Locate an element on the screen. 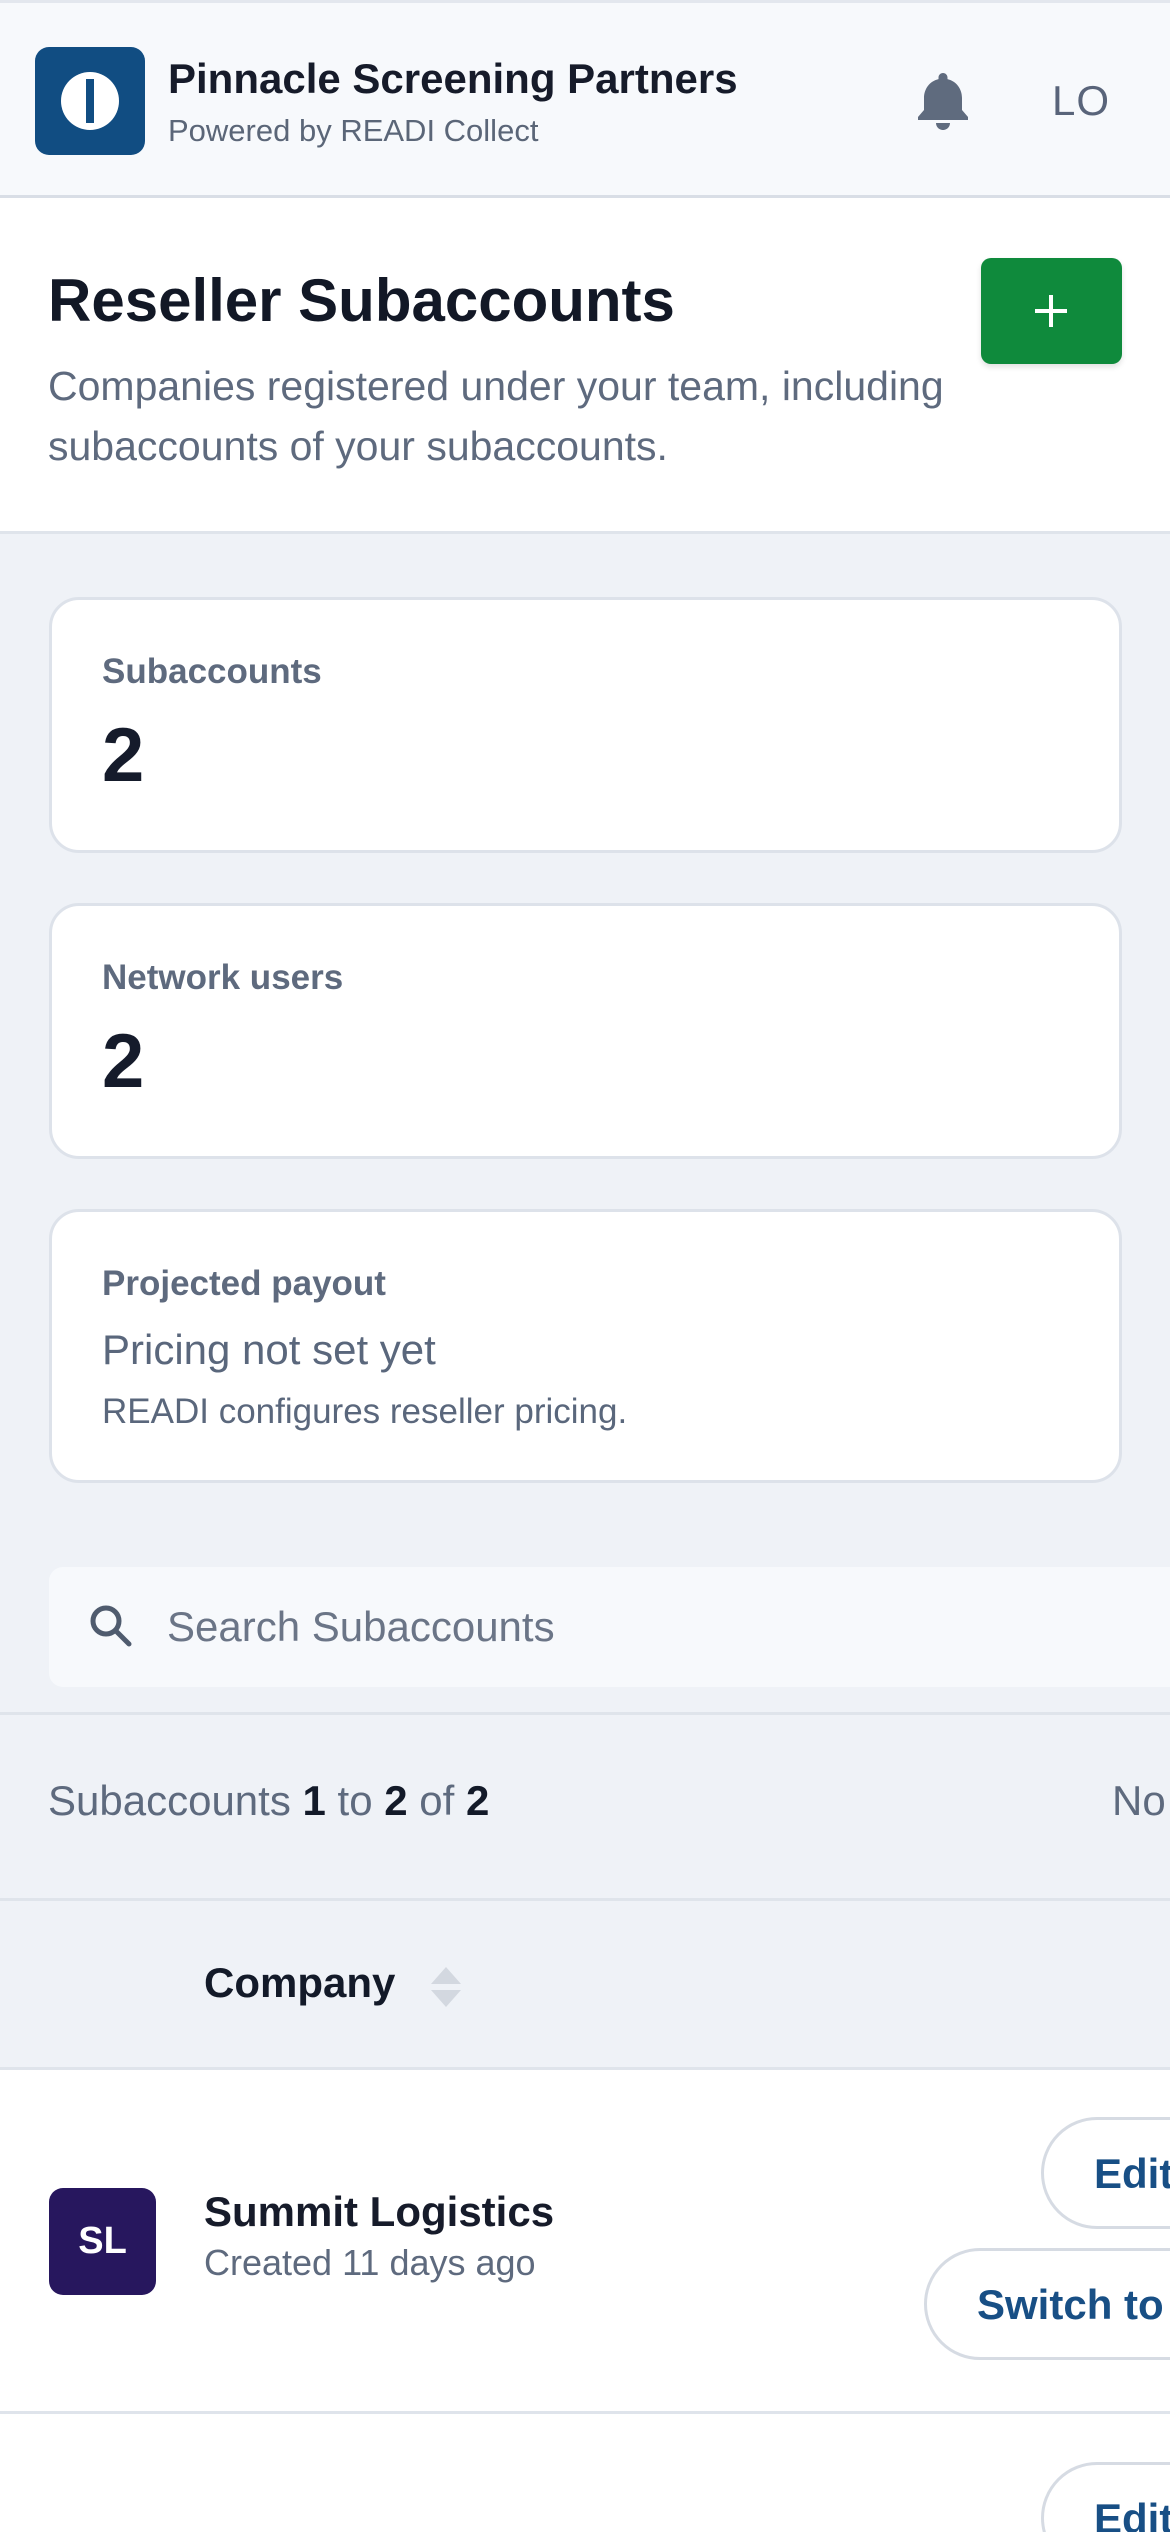  plus-icon is located at coordinates (1051, 311).